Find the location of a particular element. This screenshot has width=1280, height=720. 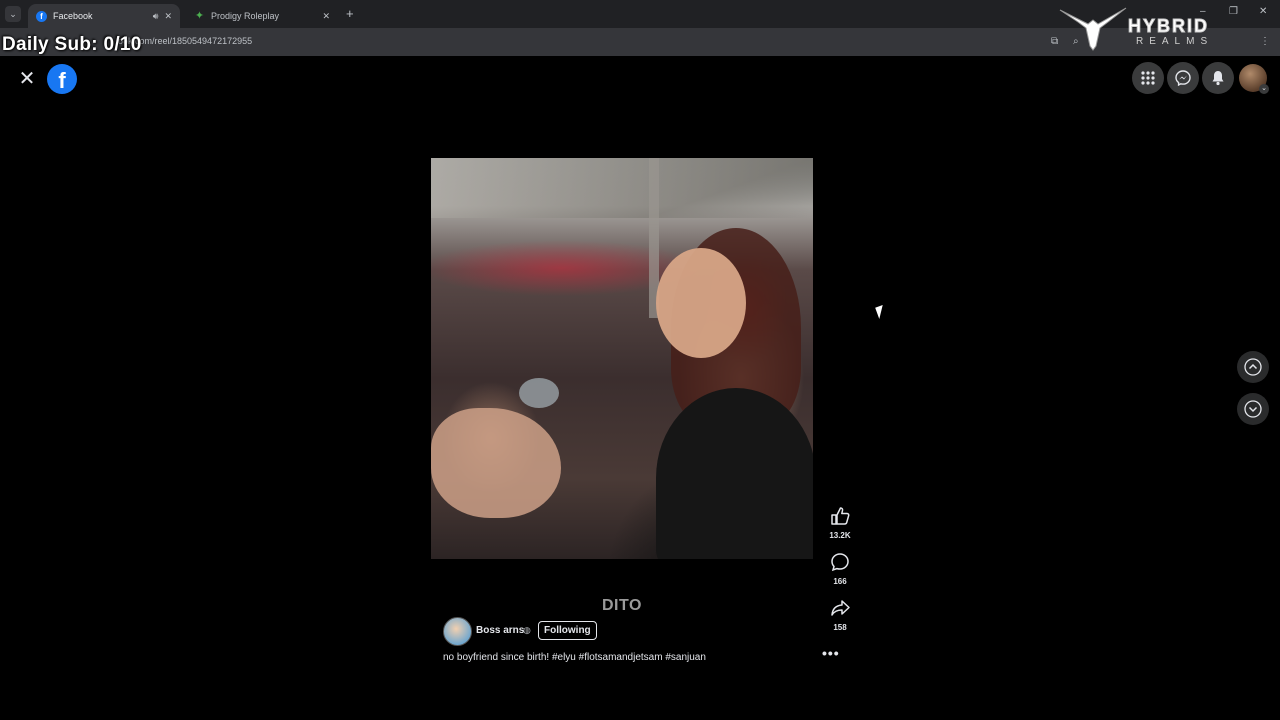

notifications-bell-icon is located at coordinates (1218, 78).